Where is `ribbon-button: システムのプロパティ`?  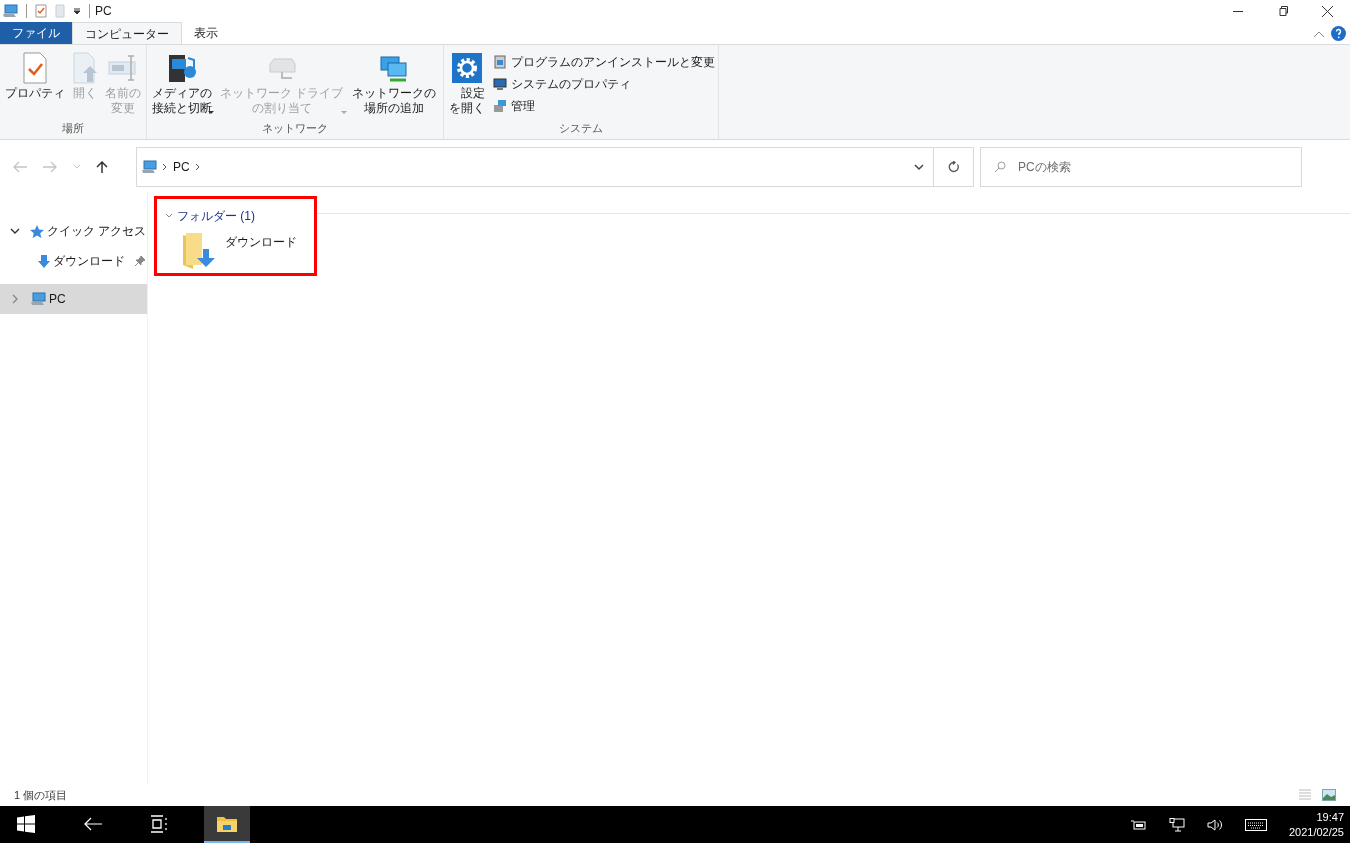 ribbon-button: システムのプロパティ is located at coordinates (603, 84).